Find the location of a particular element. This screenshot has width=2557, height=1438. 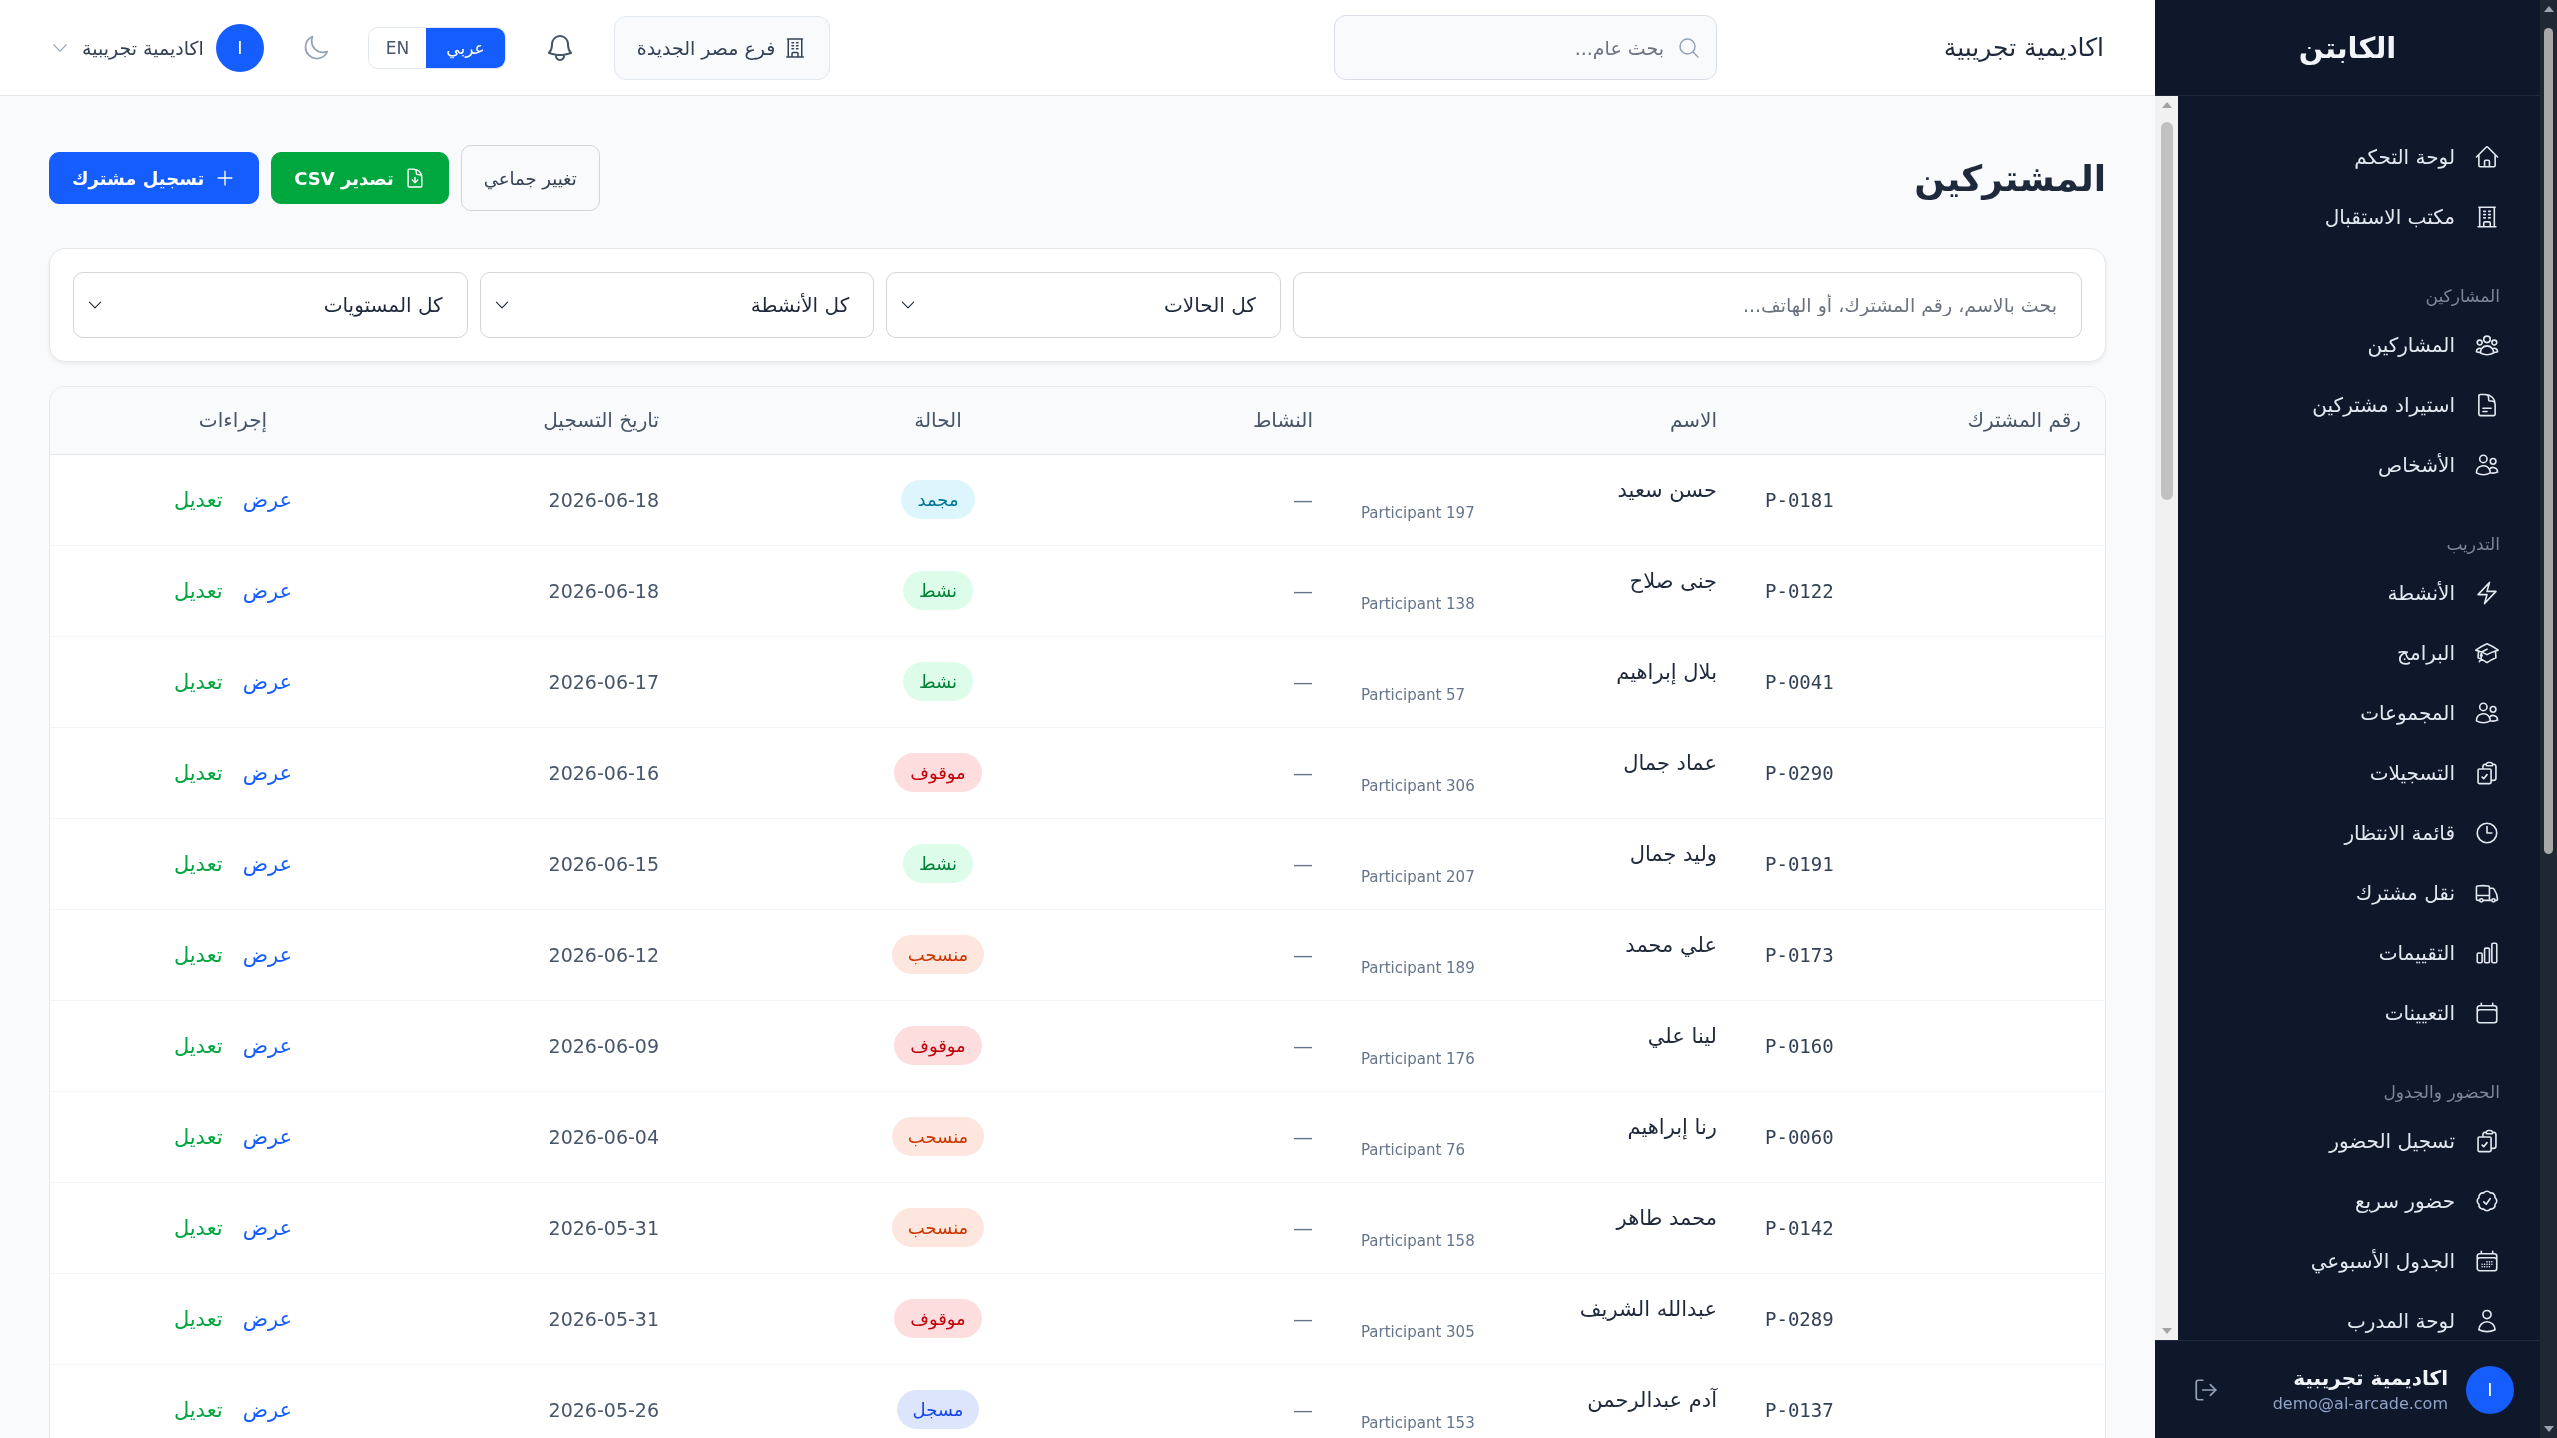

registration-date: 2026-06-15 is located at coordinates (603, 863).